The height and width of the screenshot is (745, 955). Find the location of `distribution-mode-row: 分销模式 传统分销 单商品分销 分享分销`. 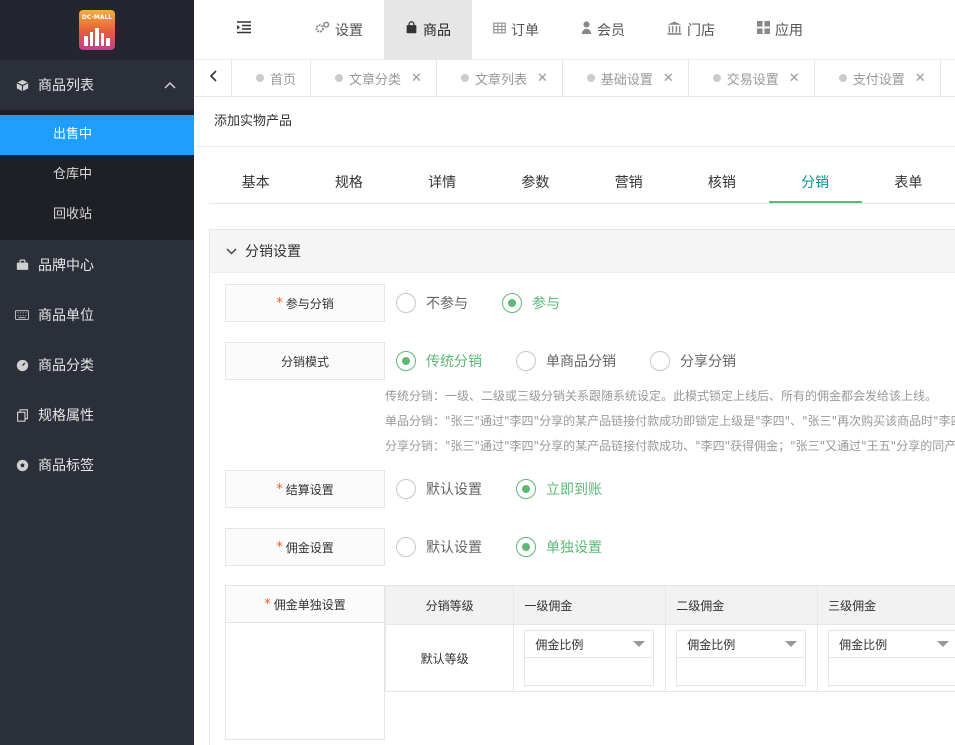

distribution-mode-row: 分销模式 传统分销 单商品分销 分享分销 is located at coordinates (497, 361).